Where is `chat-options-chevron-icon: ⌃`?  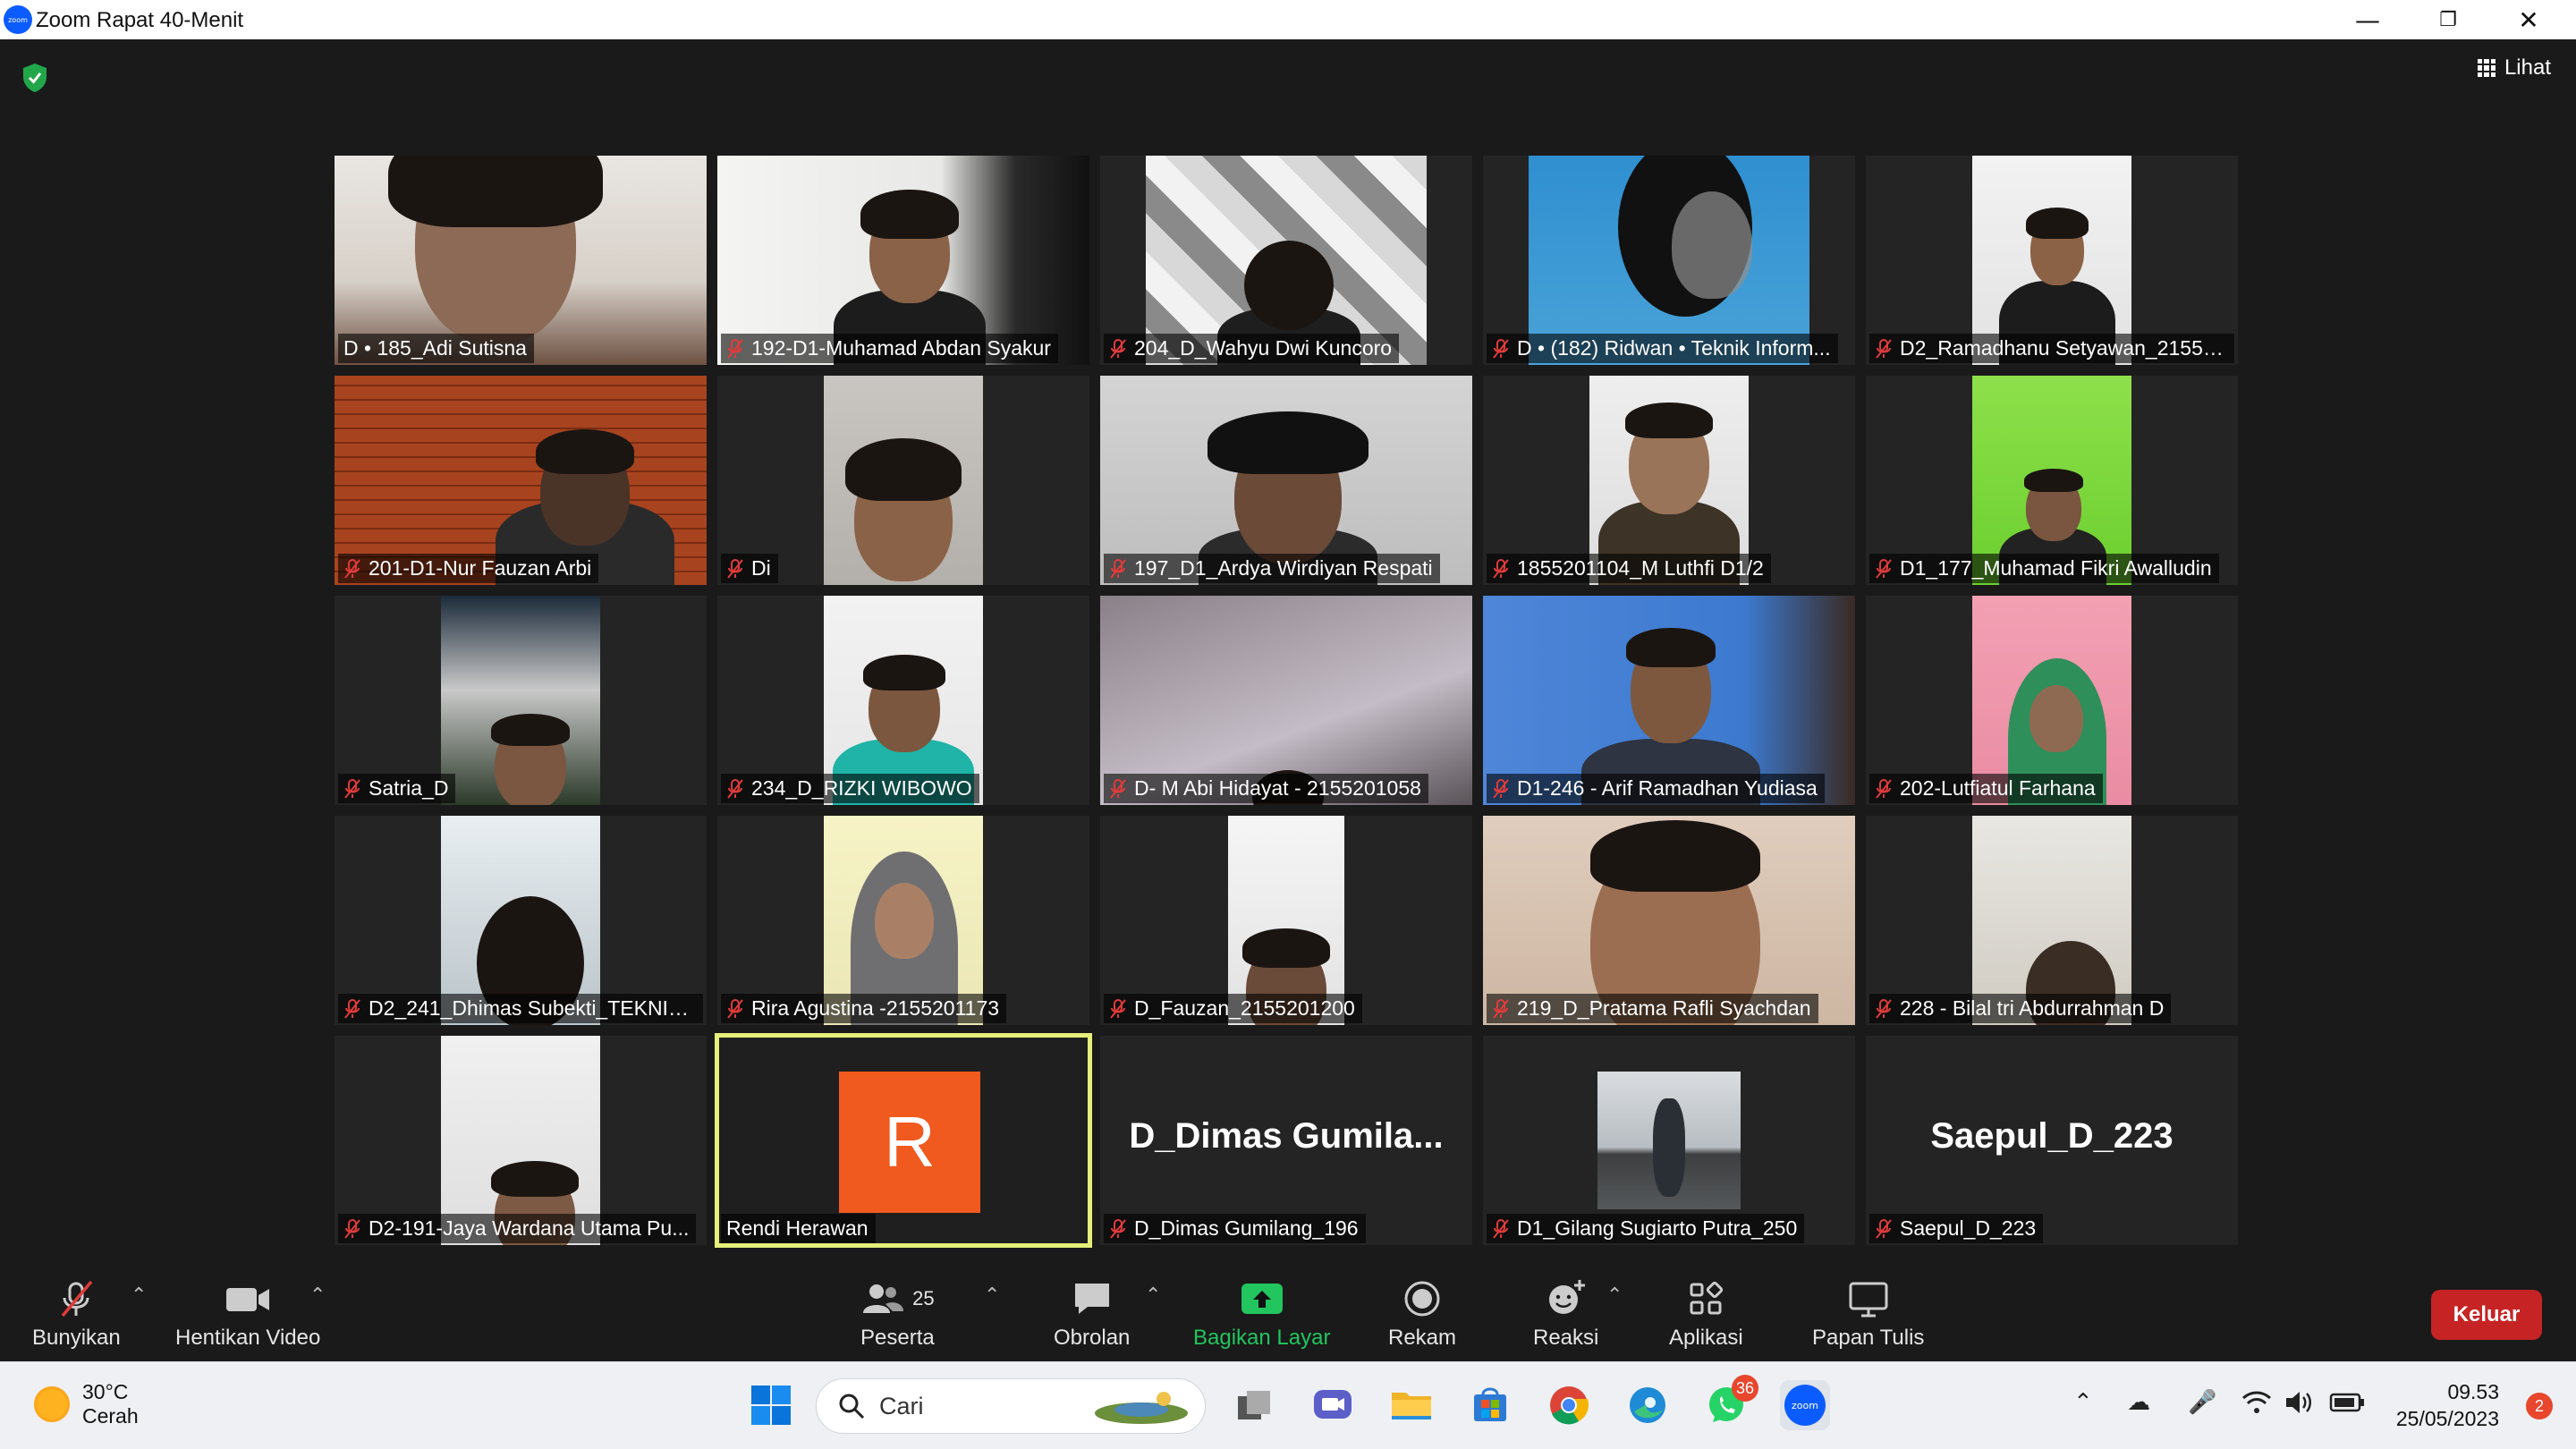 chat-options-chevron-icon: ⌃ is located at coordinates (1153, 1295).